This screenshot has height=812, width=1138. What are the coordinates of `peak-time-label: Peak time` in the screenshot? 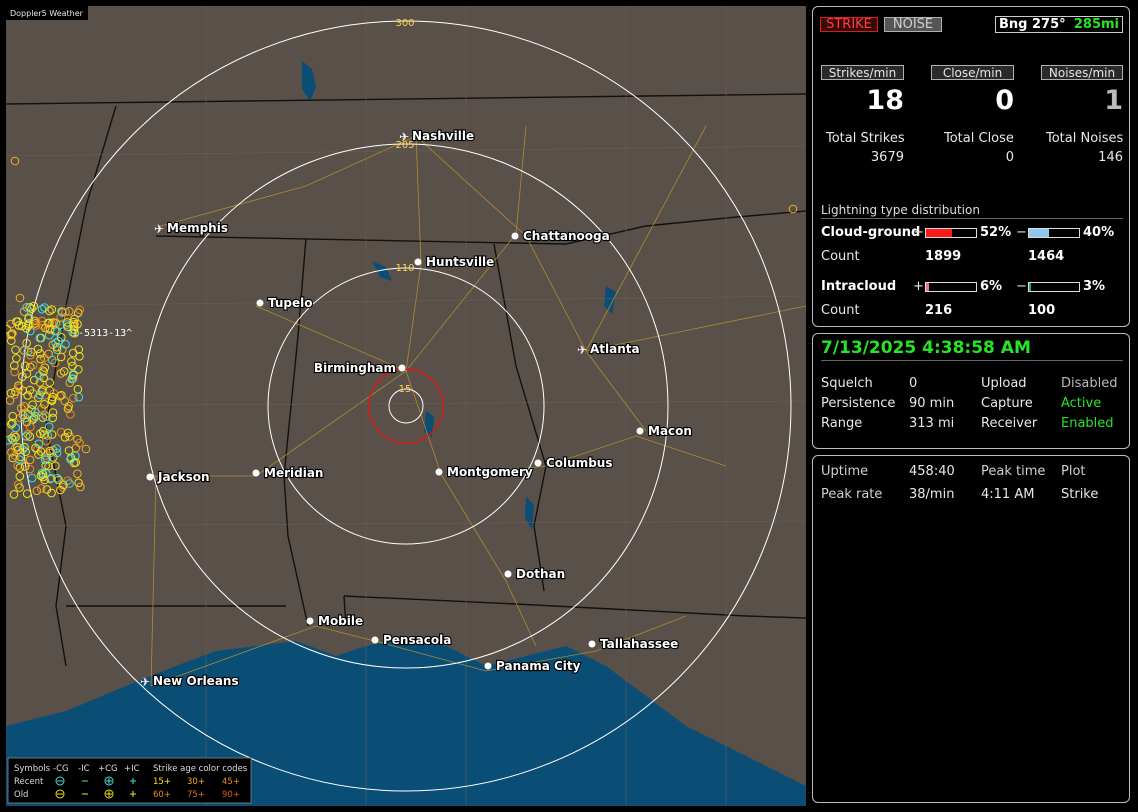 It's located at (1013, 471).